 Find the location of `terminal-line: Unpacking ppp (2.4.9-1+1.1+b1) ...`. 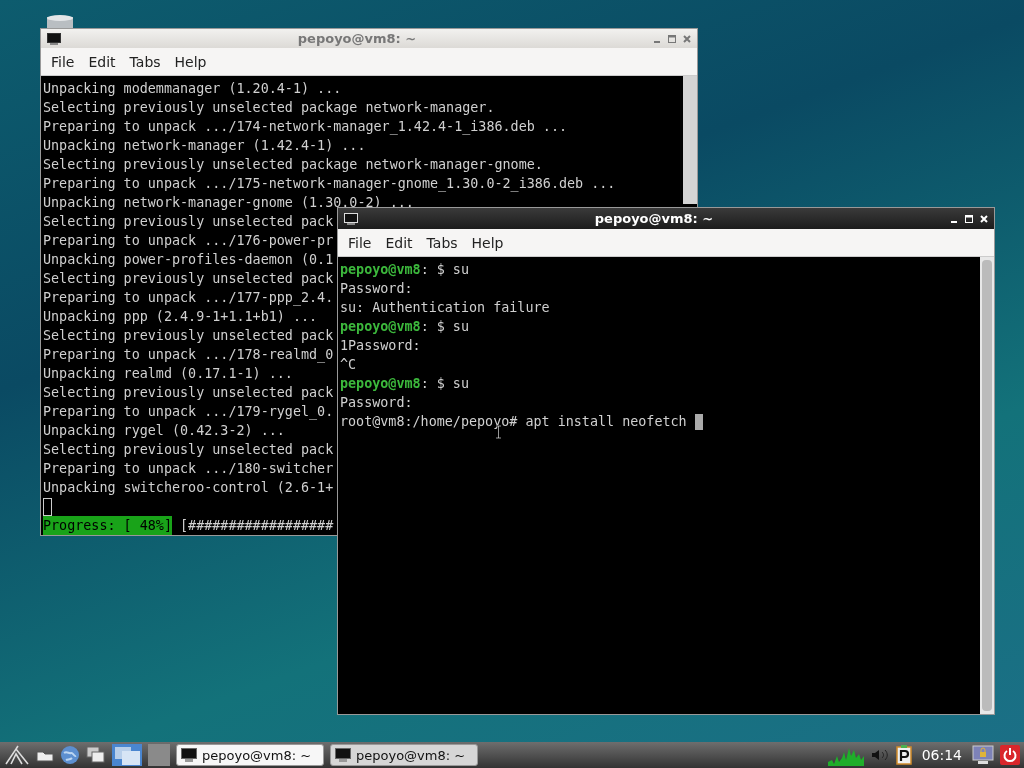

terminal-line: Unpacking ppp (2.4.9-1+1.1+b1) ... is located at coordinates (180, 317).